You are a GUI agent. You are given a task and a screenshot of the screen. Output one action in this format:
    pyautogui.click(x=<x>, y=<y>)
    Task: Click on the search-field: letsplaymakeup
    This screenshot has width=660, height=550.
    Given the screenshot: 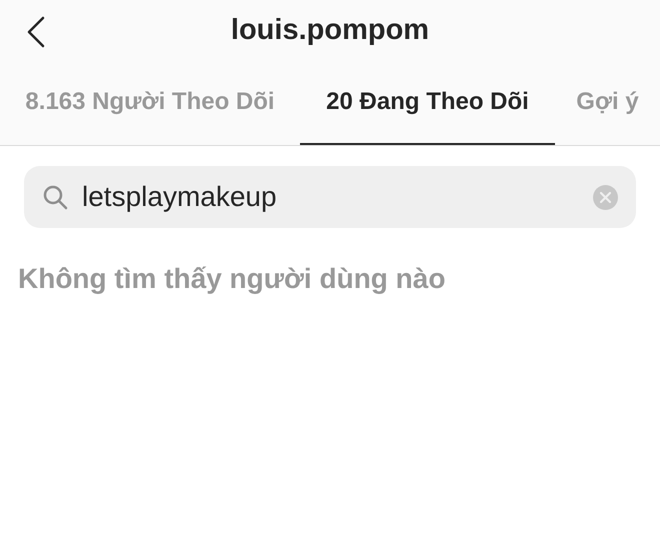 What is the action you would take?
    pyautogui.click(x=330, y=197)
    